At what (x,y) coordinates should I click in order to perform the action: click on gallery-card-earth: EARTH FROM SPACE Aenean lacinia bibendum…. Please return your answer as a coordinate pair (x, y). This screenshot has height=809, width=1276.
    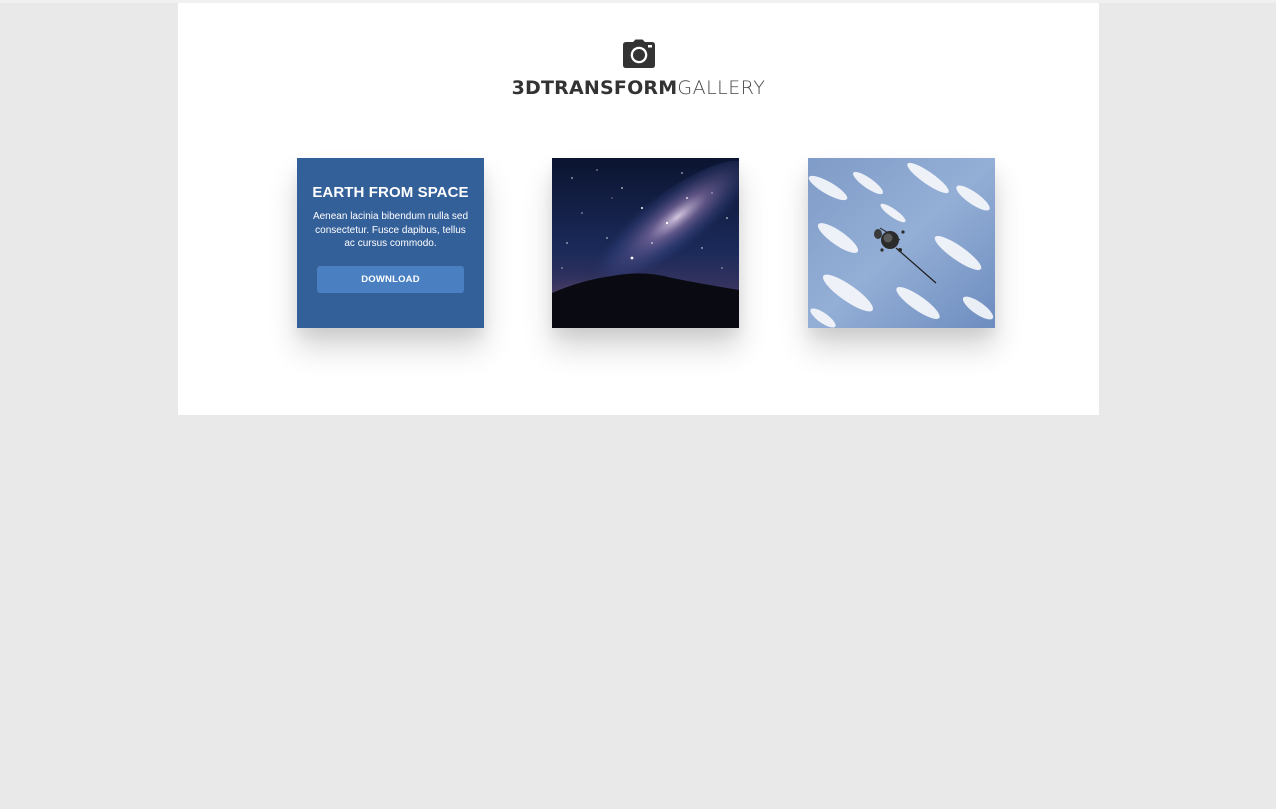
    Looking at the image, I should click on (390, 243).